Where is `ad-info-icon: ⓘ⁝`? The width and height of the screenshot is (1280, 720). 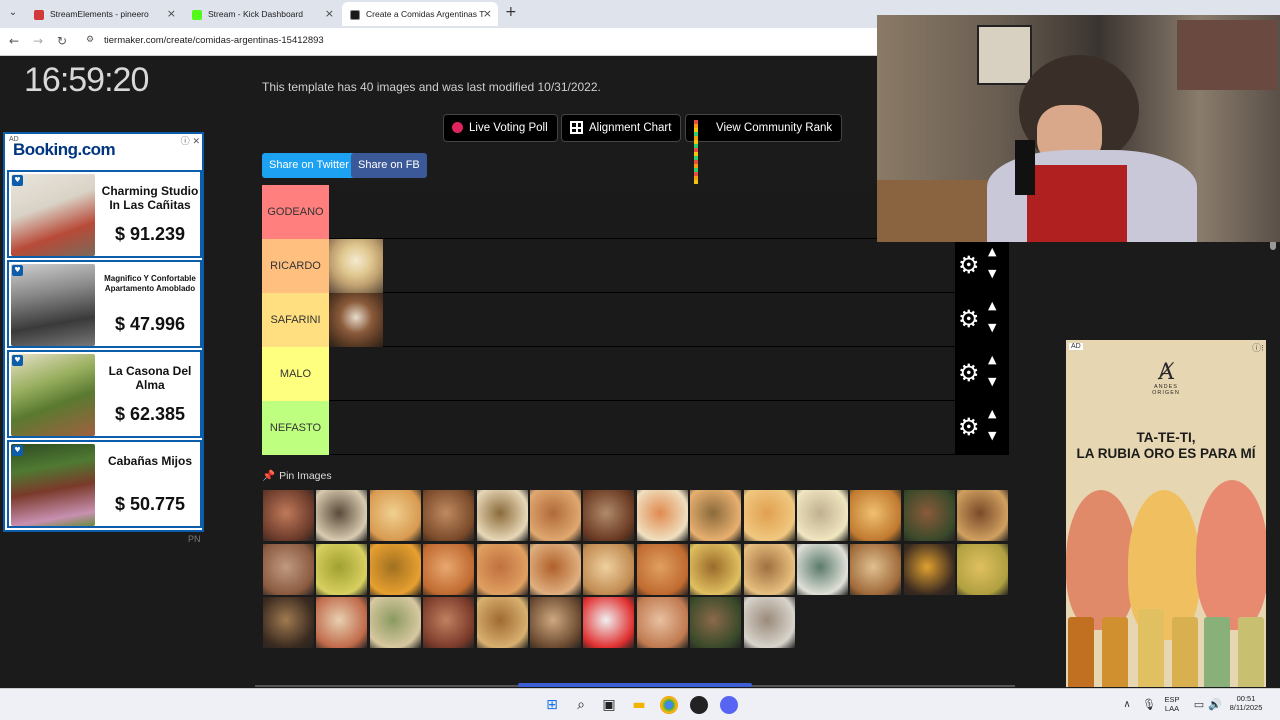 ad-info-icon: ⓘ⁝ is located at coordinates (1258, 347).